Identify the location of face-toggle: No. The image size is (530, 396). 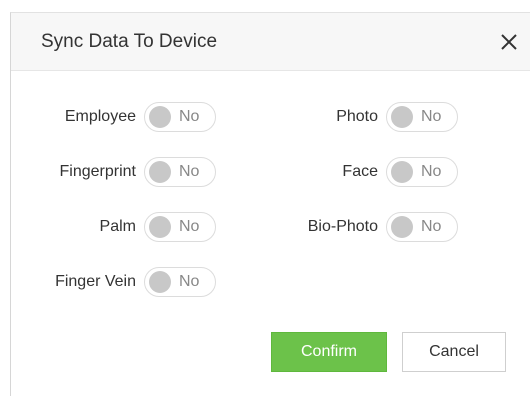
(422, 172).